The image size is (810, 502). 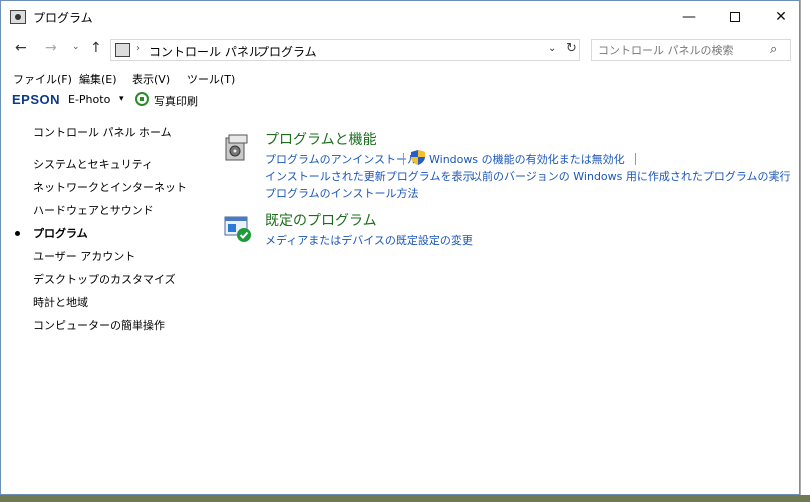 I want to click on minimize-button: —, so click(x=689, y=17).